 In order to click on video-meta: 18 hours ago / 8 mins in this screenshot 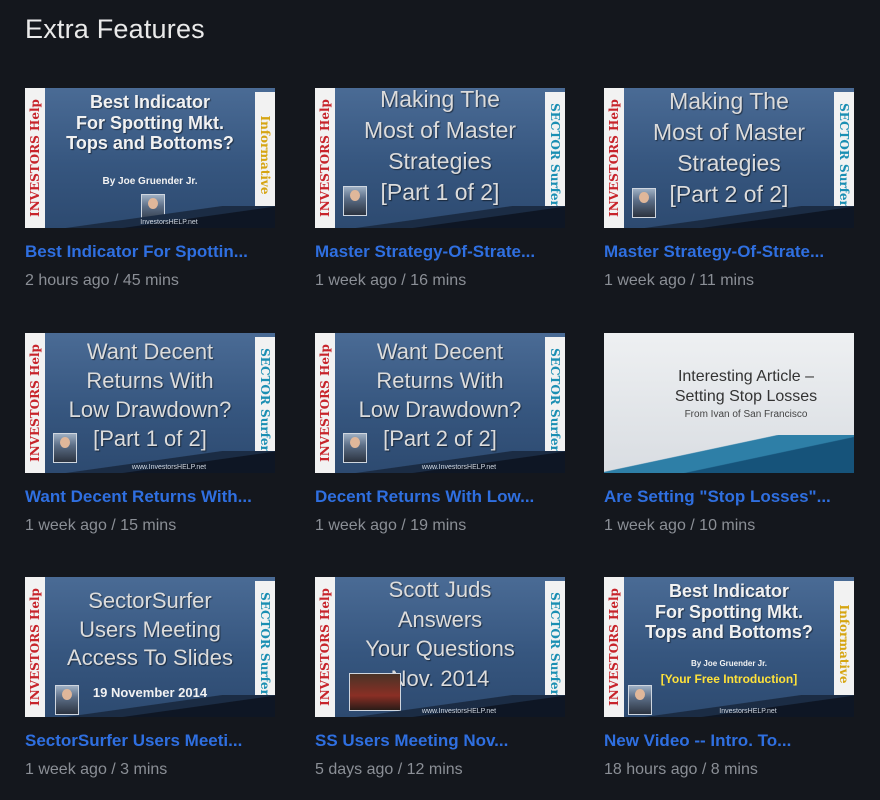, I will do `click(681, 769)`.